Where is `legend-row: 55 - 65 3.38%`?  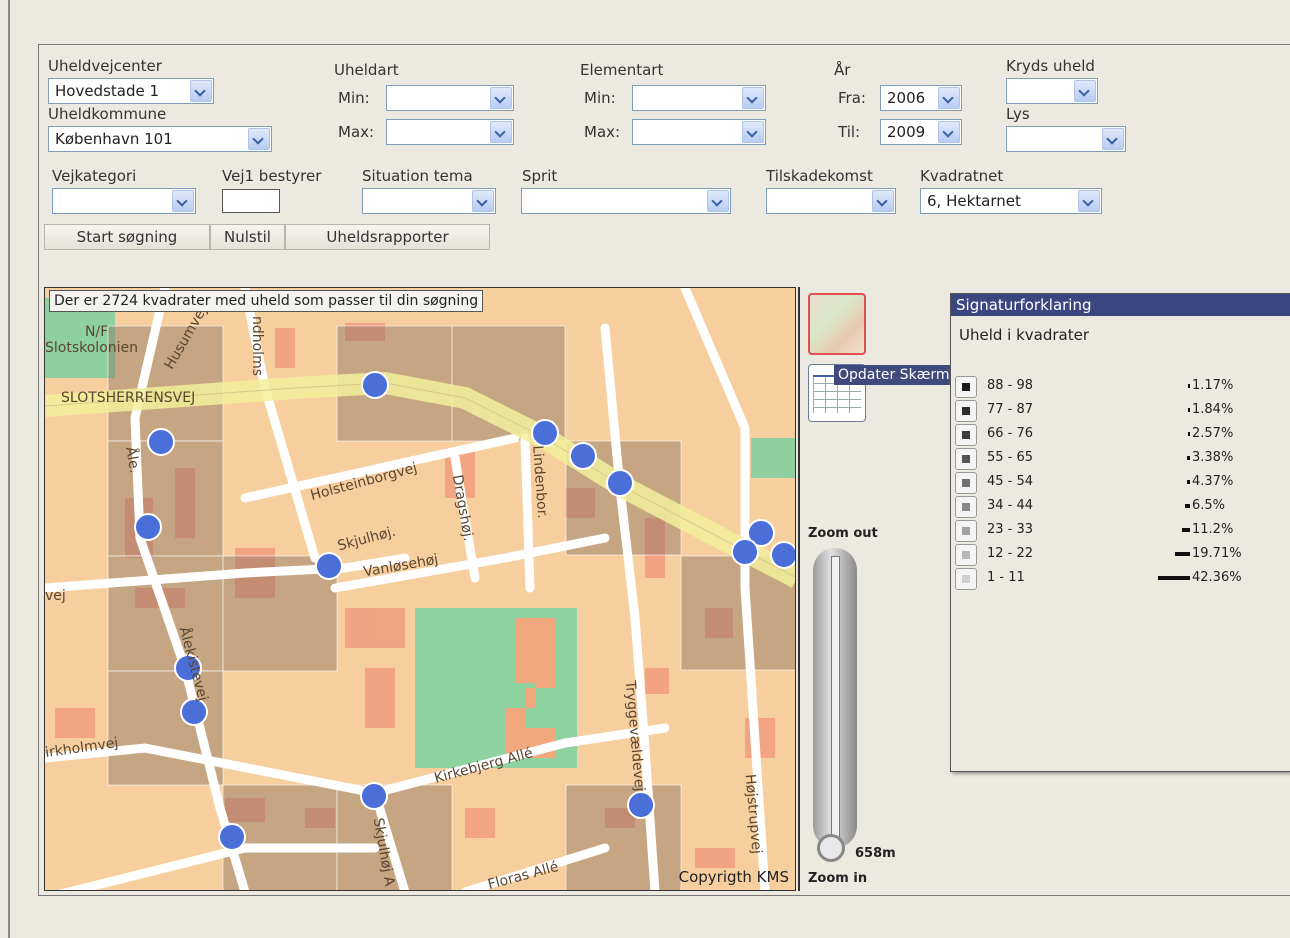 legend-row: 55 - 65 3.38% is located at coordinates (1120, 459).